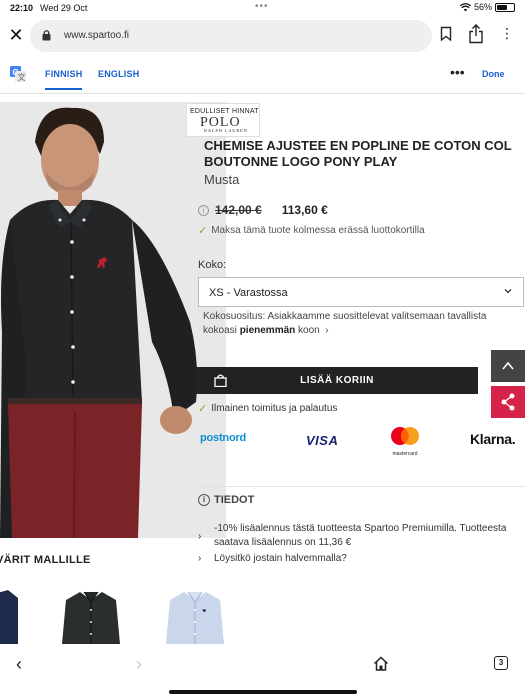 Image resolution: width=525 pixels, height=700 pixels. Describe the element at coordinates (309, 330) in the screenshot. I see `size-advice-suffix: koon` at that location.